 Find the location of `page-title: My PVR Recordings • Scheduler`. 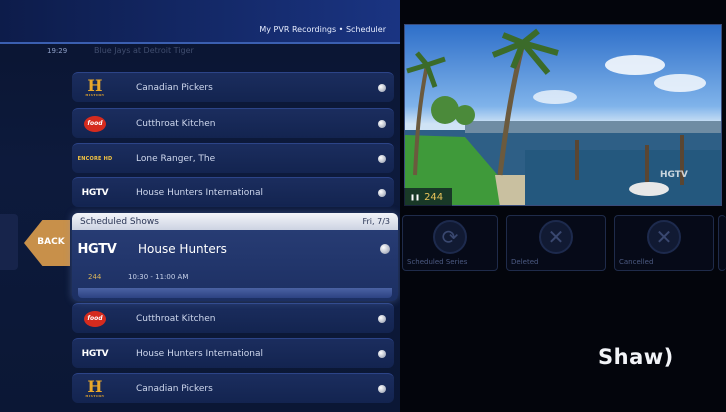

page-title: My PVR Recordings • Scheduler is located at coordinates (322, 29).